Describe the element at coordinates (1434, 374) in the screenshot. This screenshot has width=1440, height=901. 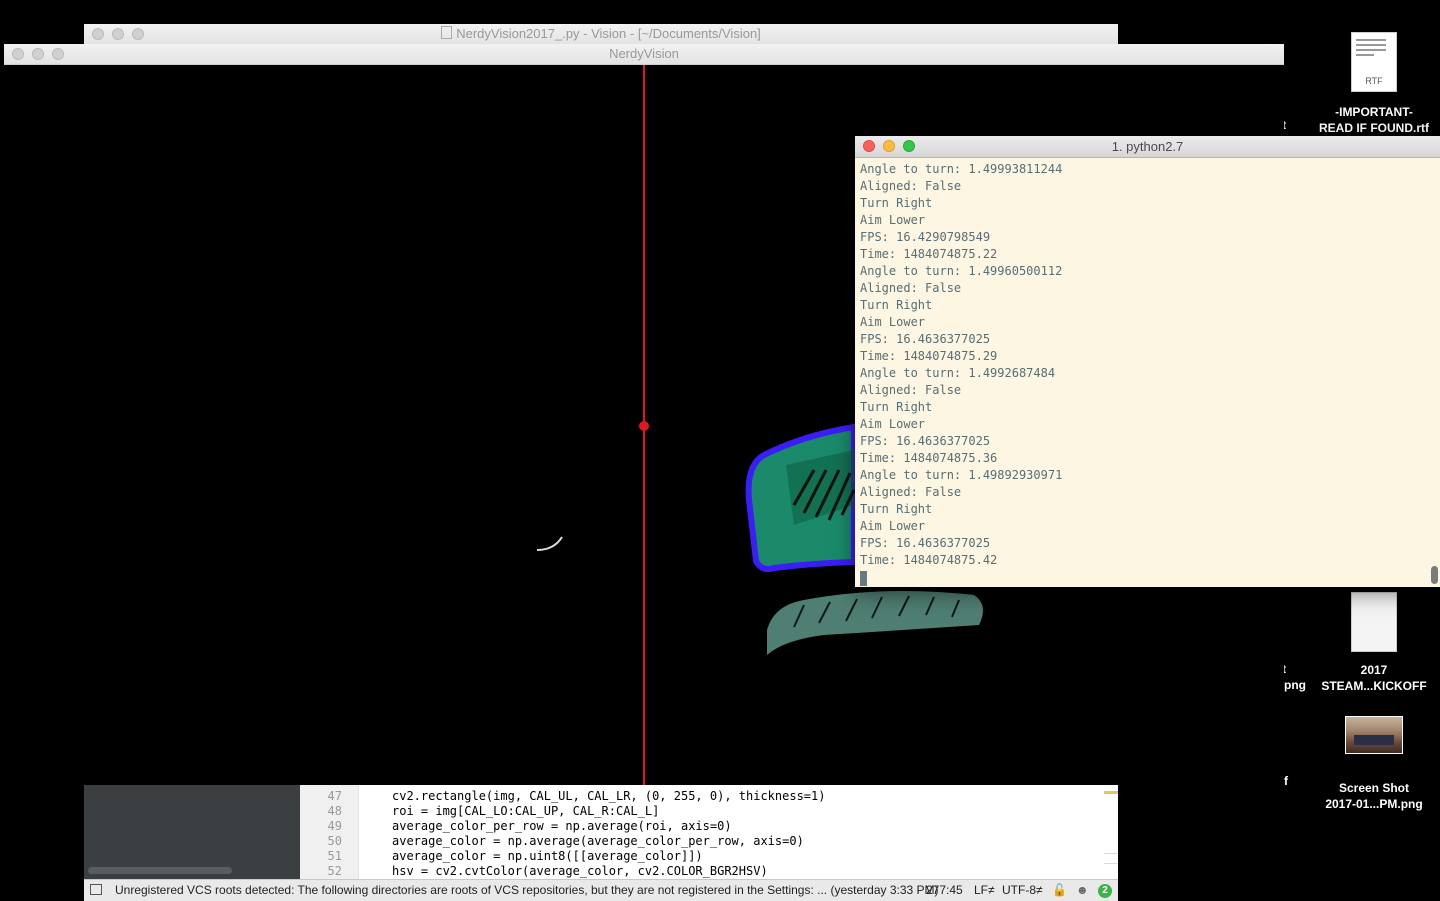
I see `terminal-scrollbar` at that location.